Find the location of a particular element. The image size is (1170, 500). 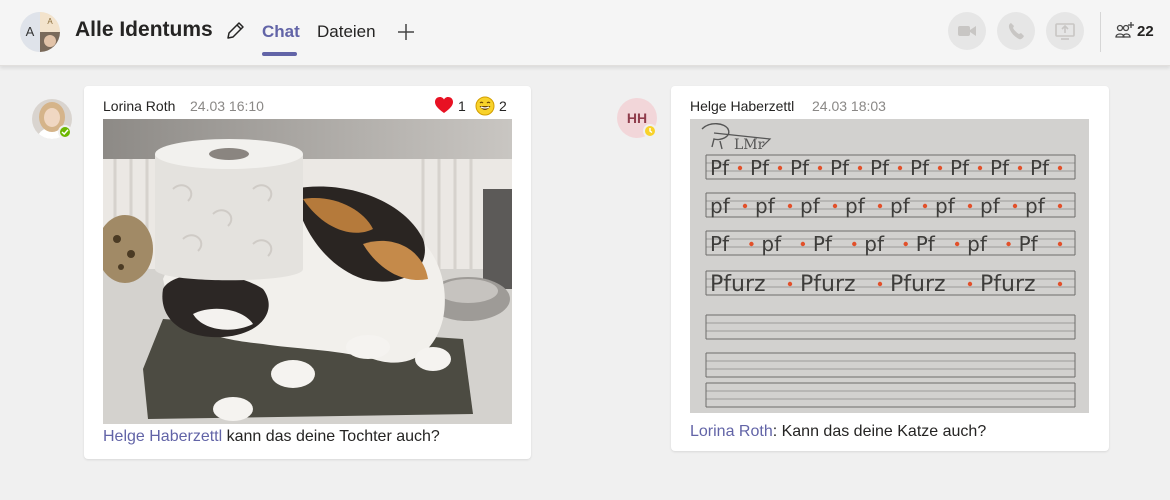

reaction-heart: 1 is located at coordinates (452, 106).